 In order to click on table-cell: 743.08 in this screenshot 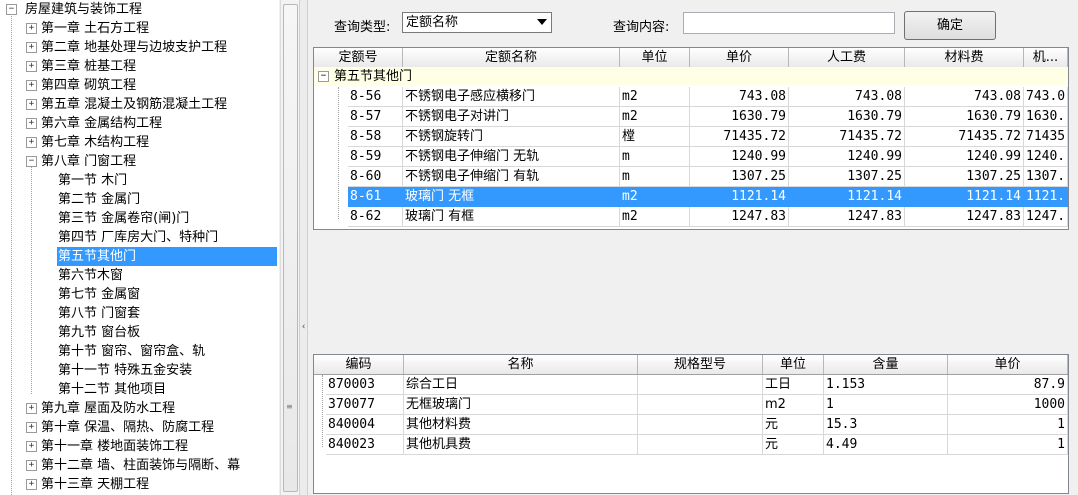, I will do `click(847, 97)`.